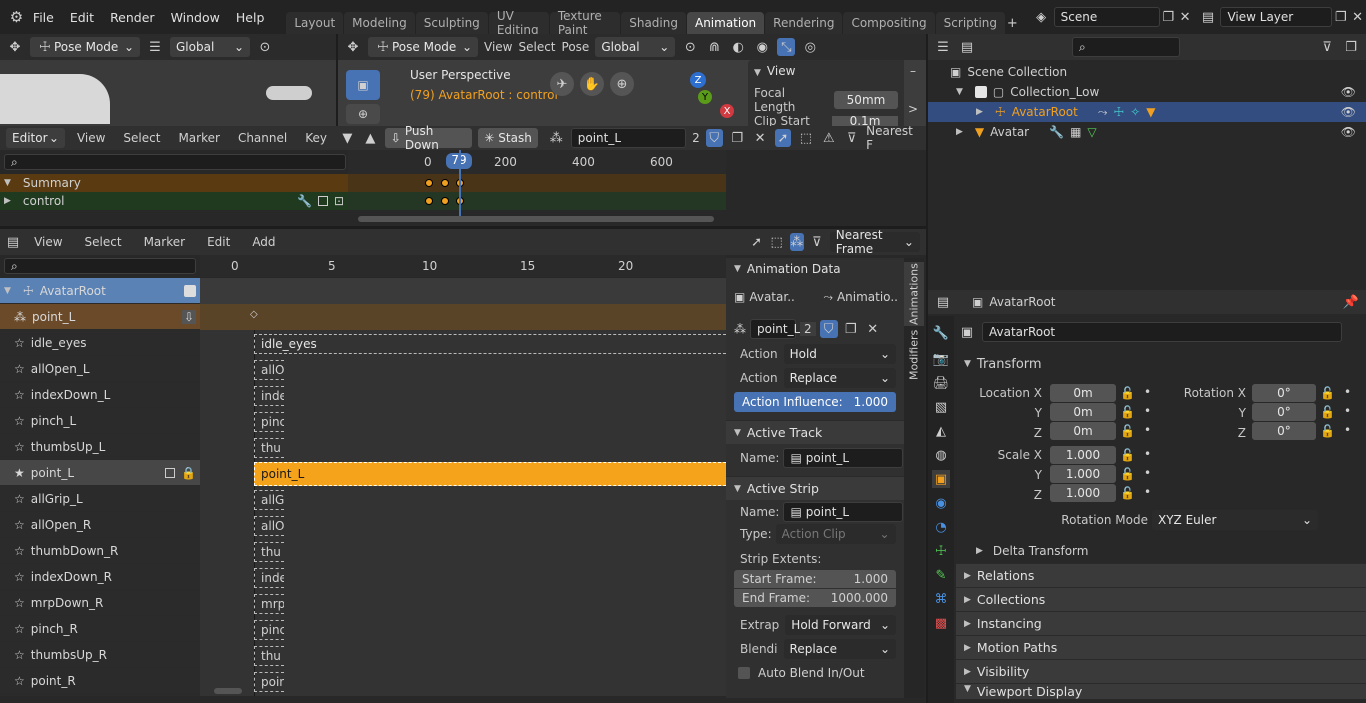 Image resolution: width=1366 pixels, height=703 pixels. I want to click on avatar-row: ▶ ▼ Avatar 🔧 ▦ ▽ 👁, so click(1147, 132).